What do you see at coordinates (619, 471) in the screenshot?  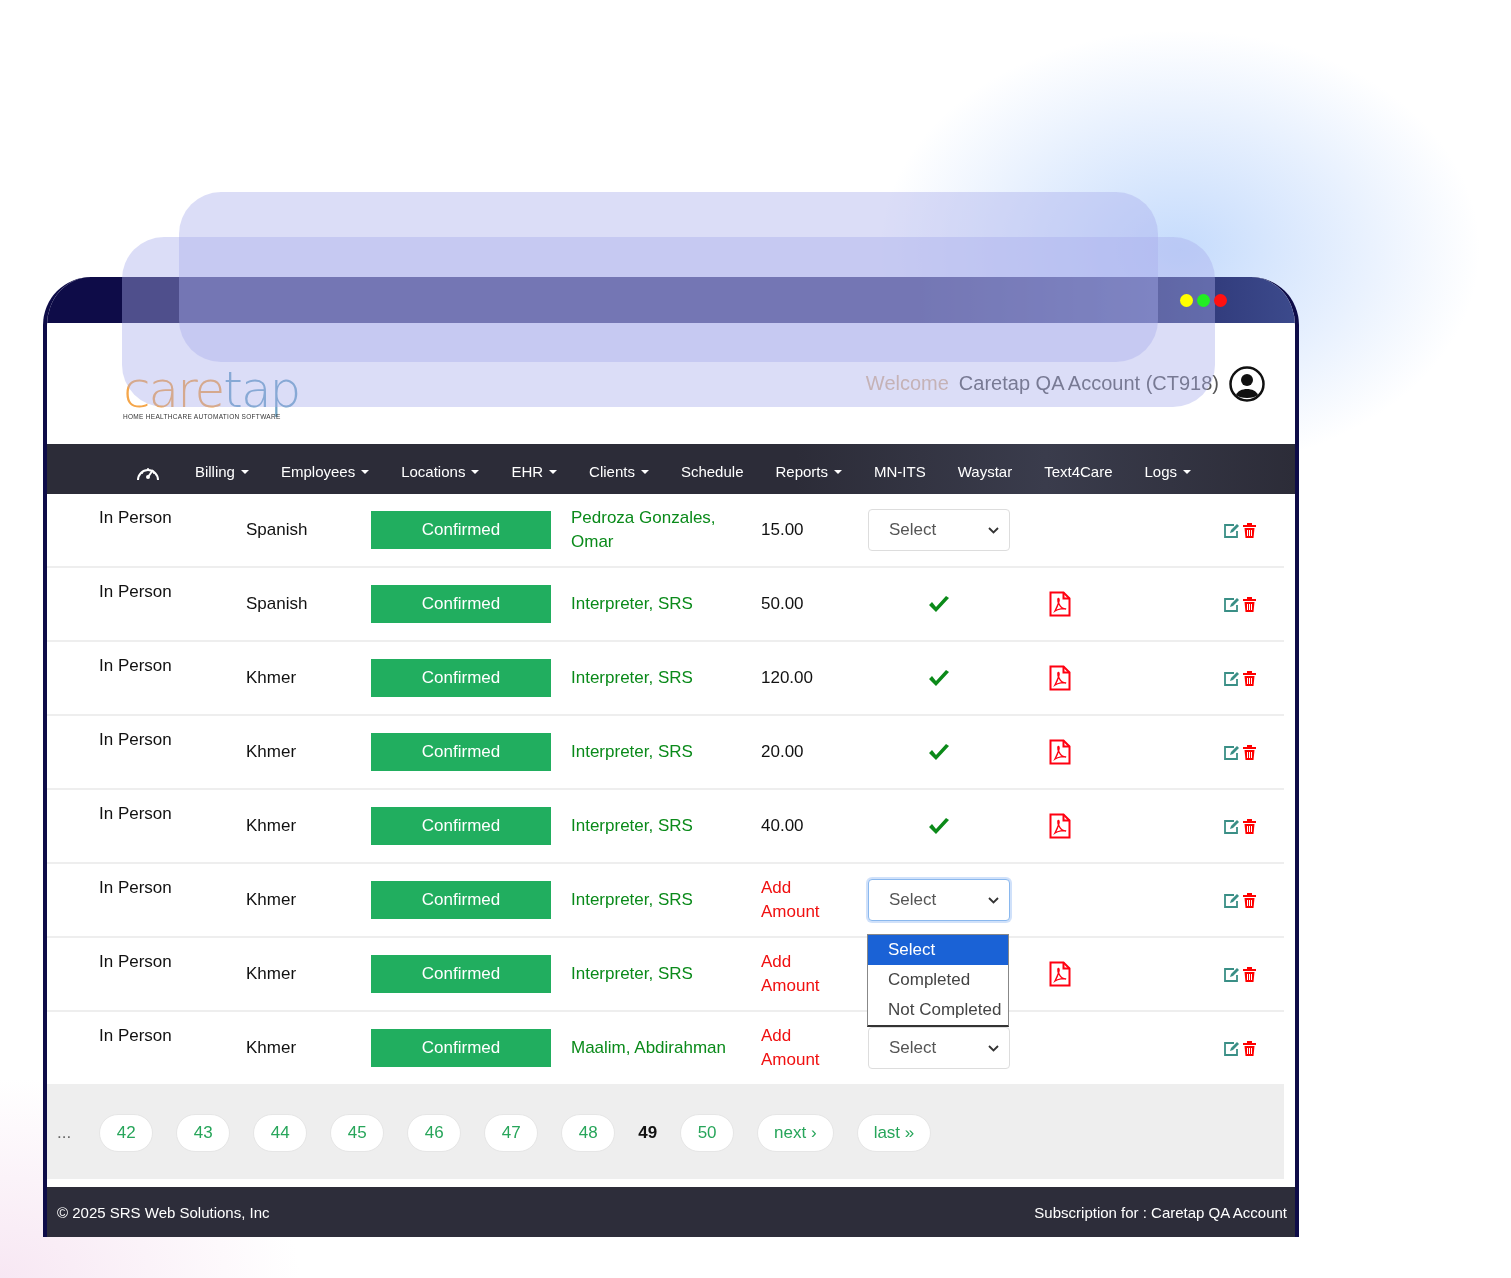 I see `nav-menu-item: Clients` at bounding box center [619, 471].